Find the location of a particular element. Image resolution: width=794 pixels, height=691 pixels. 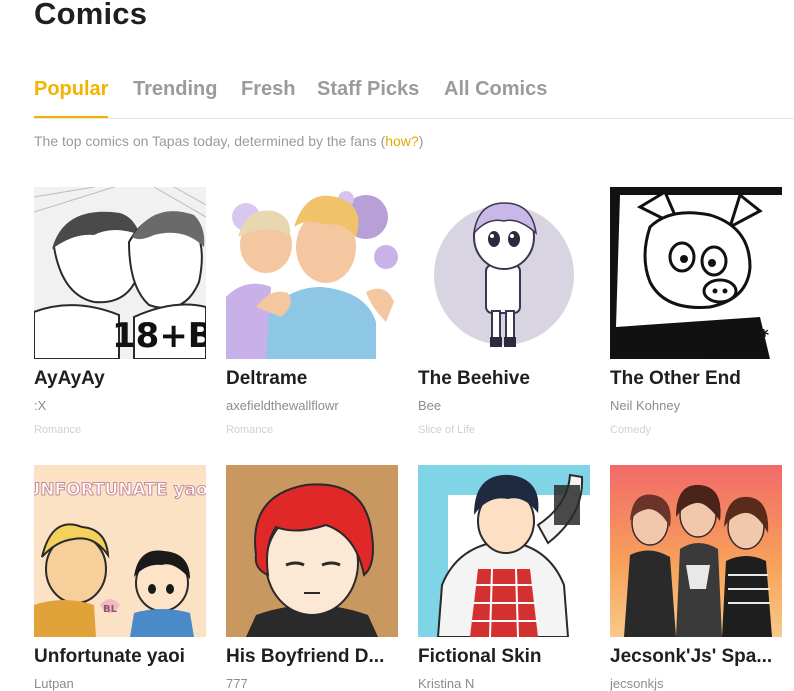

cover-art-fictional-skin is located at coordinates (504, 551).